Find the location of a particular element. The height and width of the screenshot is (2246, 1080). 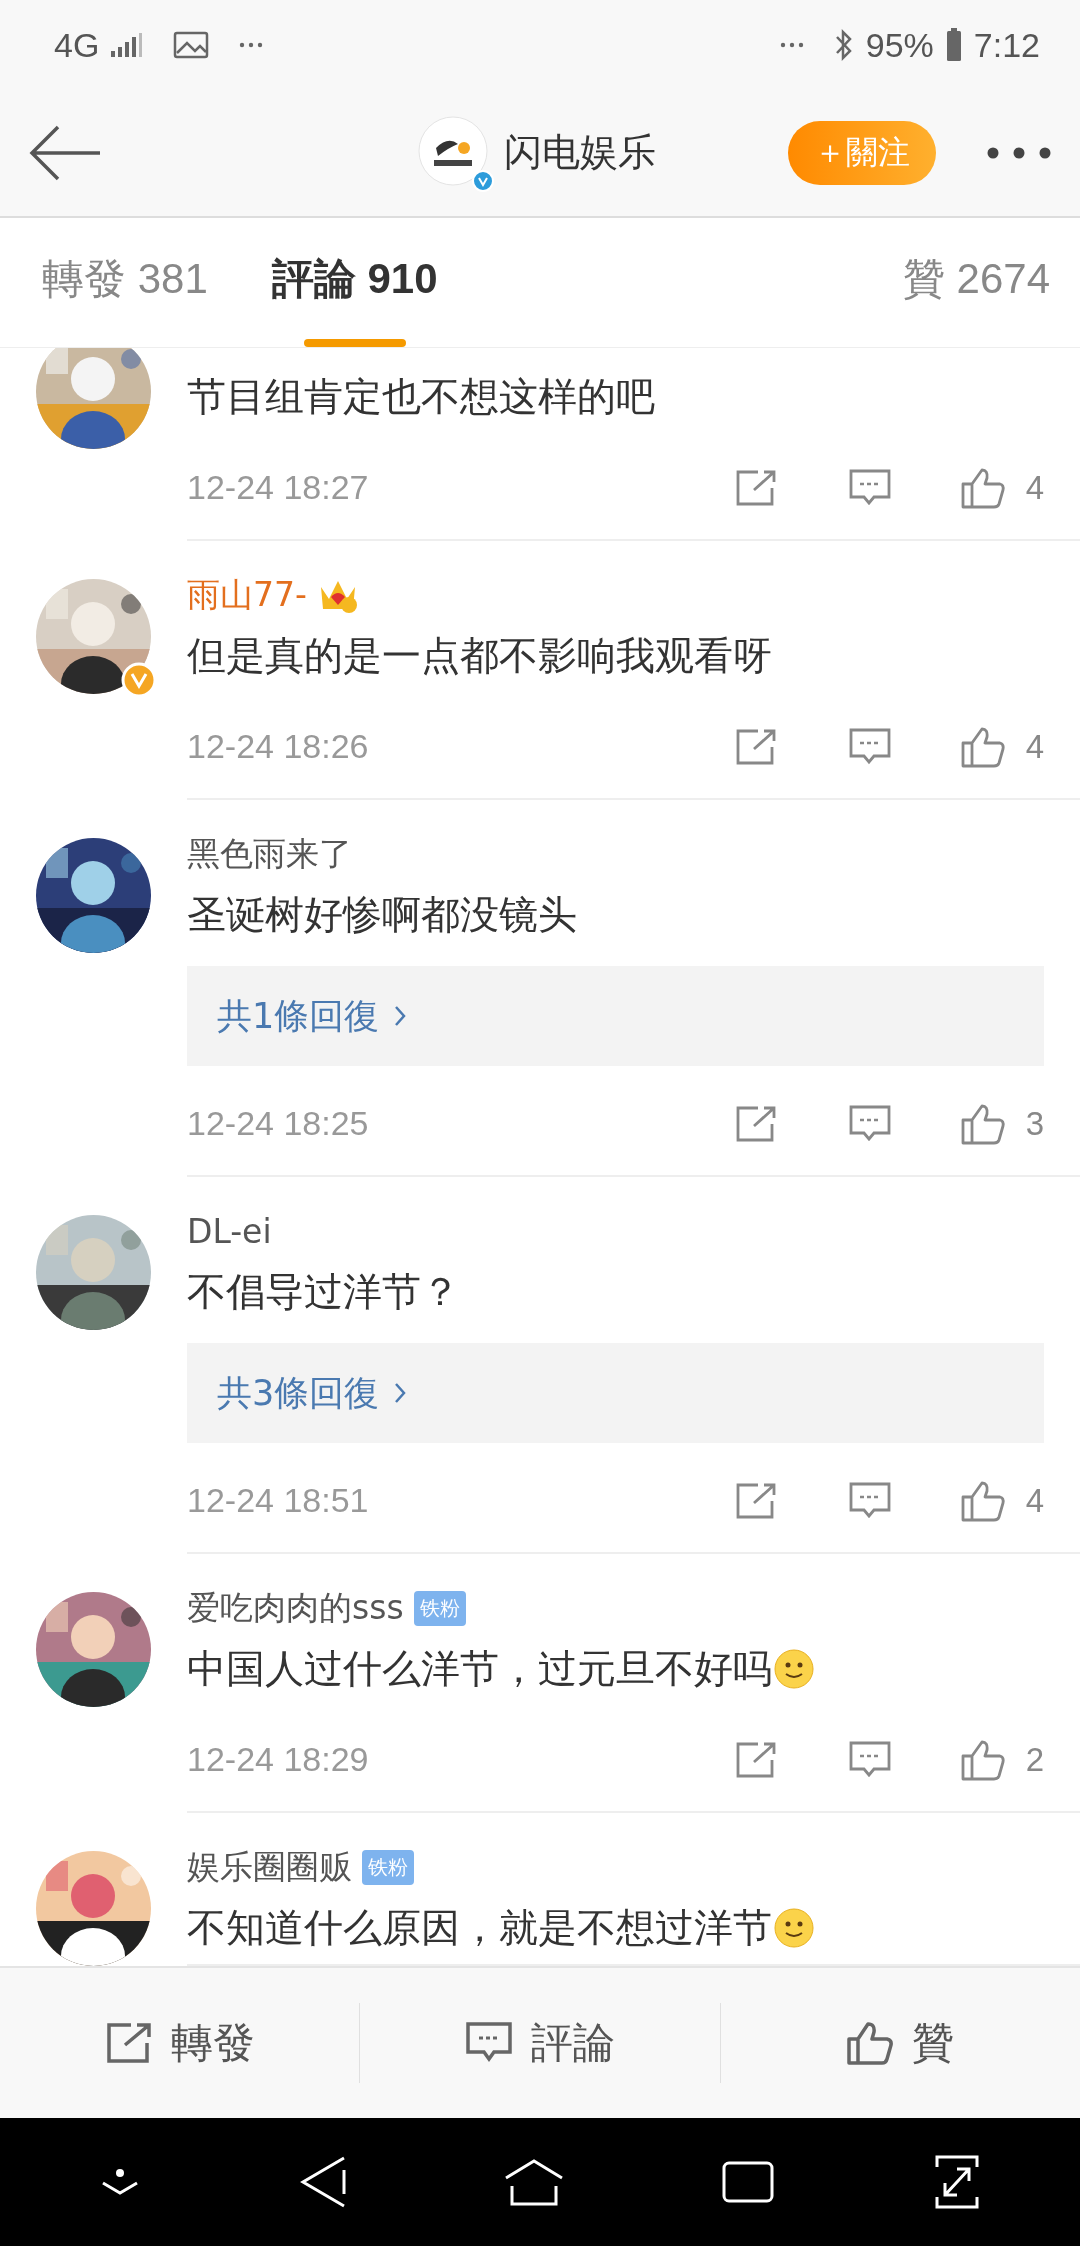

battery-percent: 95% is located at coordinates (899, 45).